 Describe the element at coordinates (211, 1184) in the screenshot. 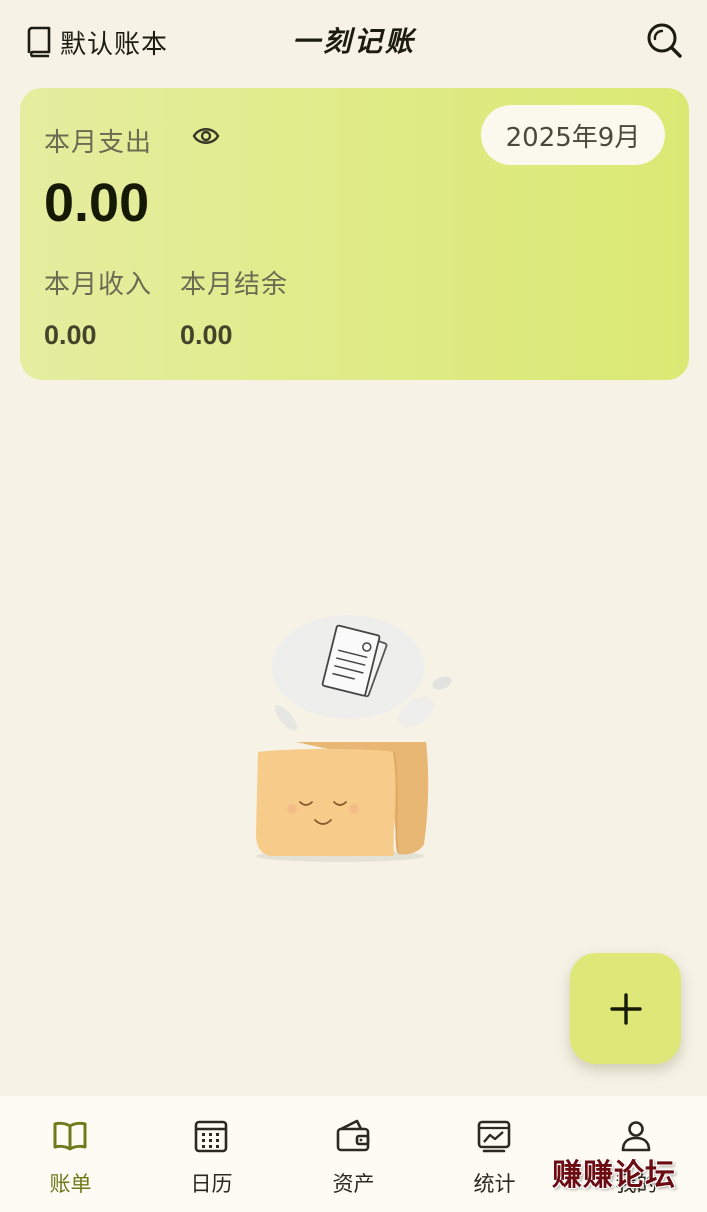

I see `tab-label: 日历` at that location.